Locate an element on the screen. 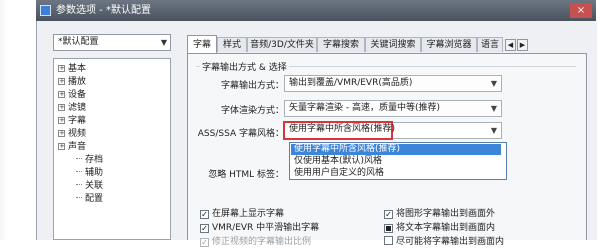  close-button: × is located at coordinates (581, 10).